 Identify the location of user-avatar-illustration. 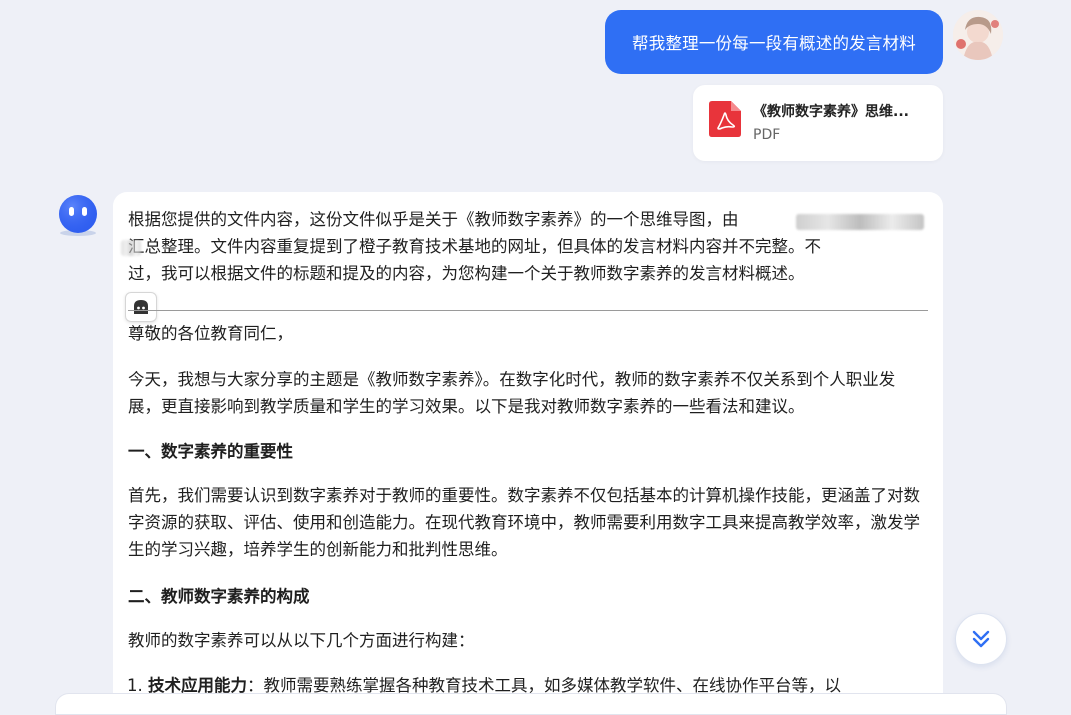
(978, 35).